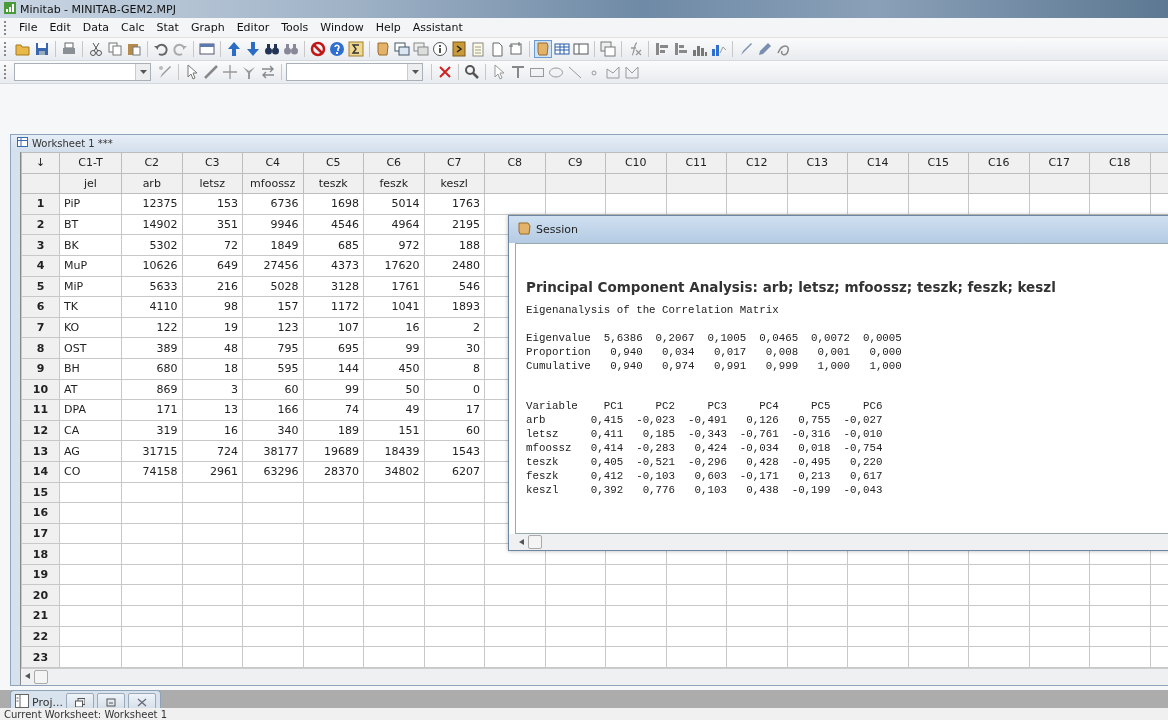  Describe the element at coordinates (272, 286) in the screenshot. I see `table-cell: 5028` at that location.